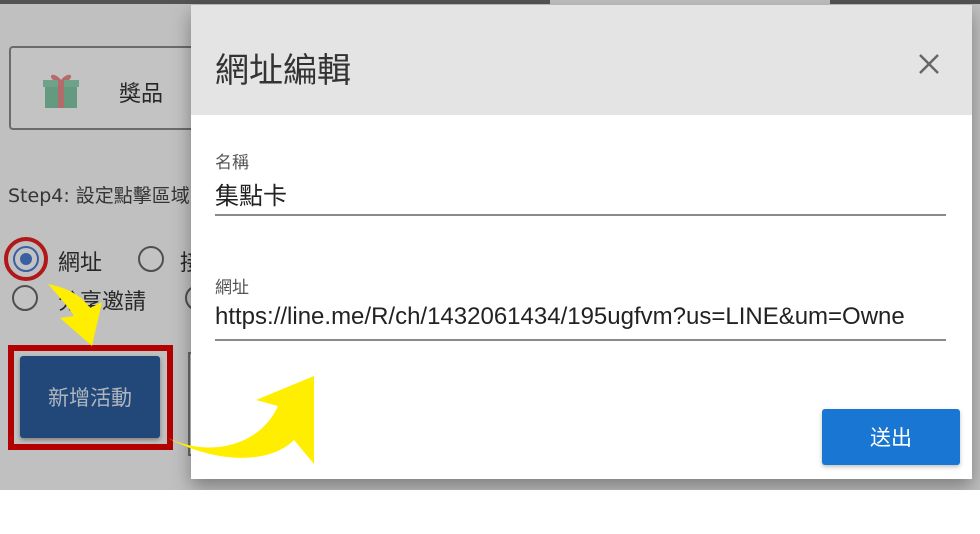  What do you see at coordinates (580, 215) in the screenshot?
I see `name-field-underline` at bounding box center [580, 215].